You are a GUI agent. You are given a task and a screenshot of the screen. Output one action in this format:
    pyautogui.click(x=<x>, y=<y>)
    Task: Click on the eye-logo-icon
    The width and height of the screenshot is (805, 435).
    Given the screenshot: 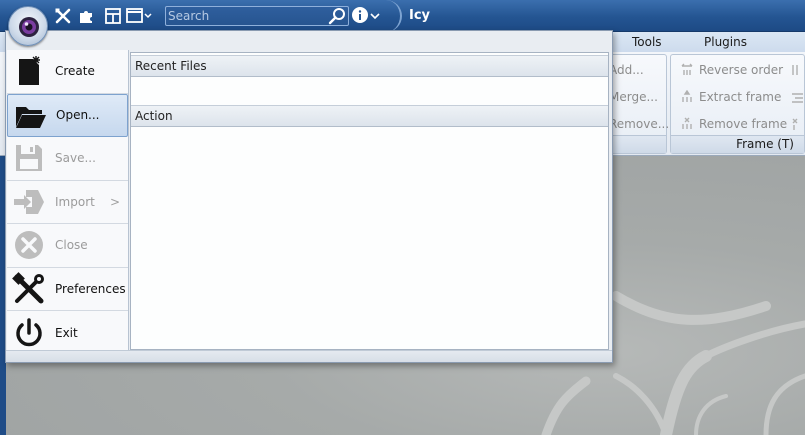 What is the action you would take?
    pyautogui.click(x=29, y=27)
    